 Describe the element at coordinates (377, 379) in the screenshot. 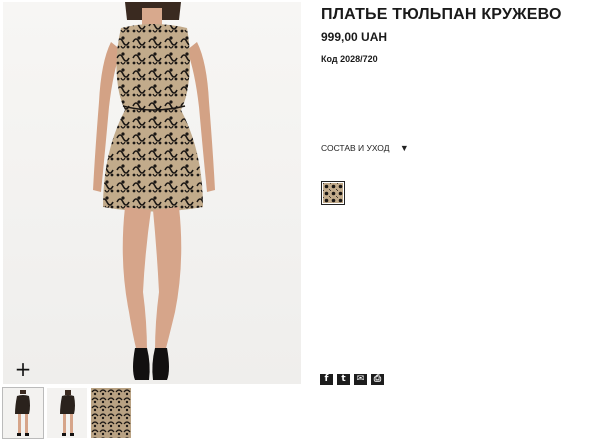

I see `print-icon: ⎙` at that location.